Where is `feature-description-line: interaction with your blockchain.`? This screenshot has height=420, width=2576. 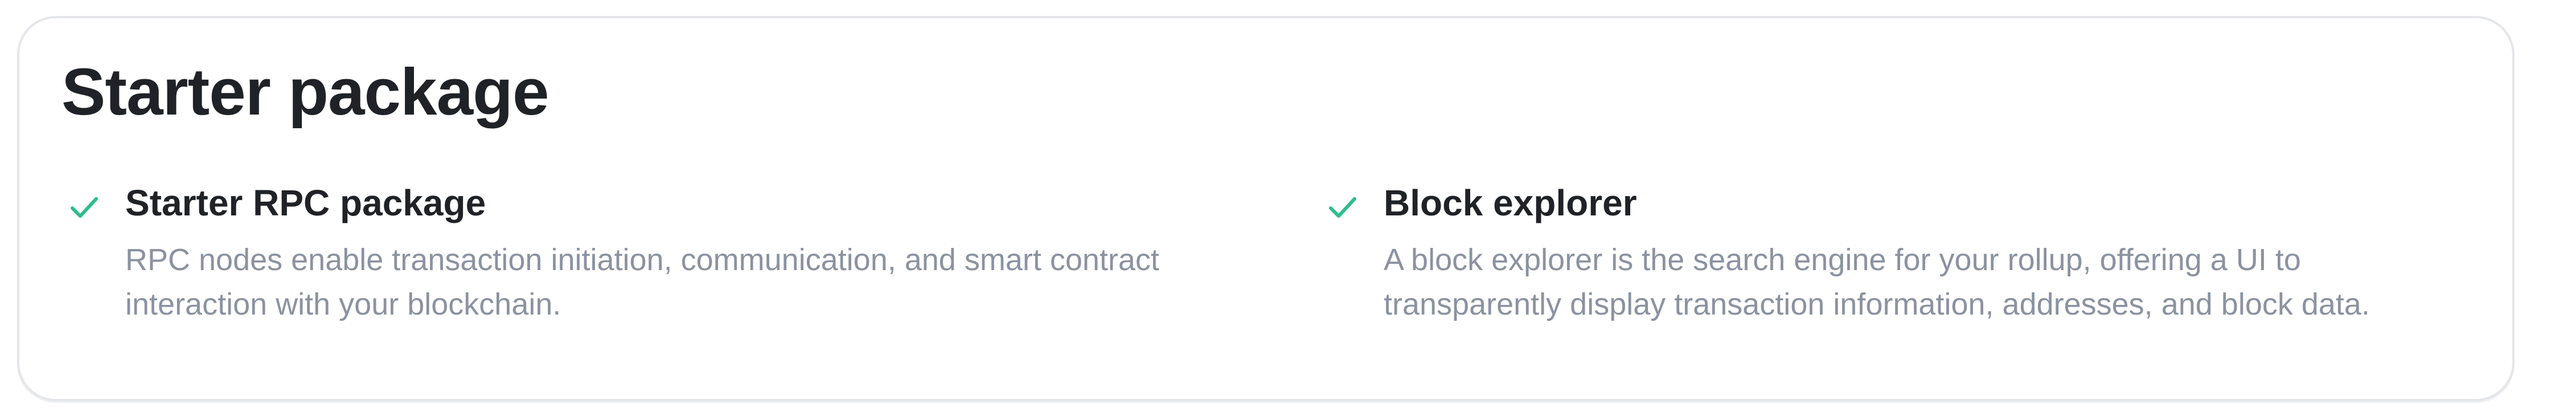
feature-description-line: interaction with your blockchain. is located at coordinates (343, 304).